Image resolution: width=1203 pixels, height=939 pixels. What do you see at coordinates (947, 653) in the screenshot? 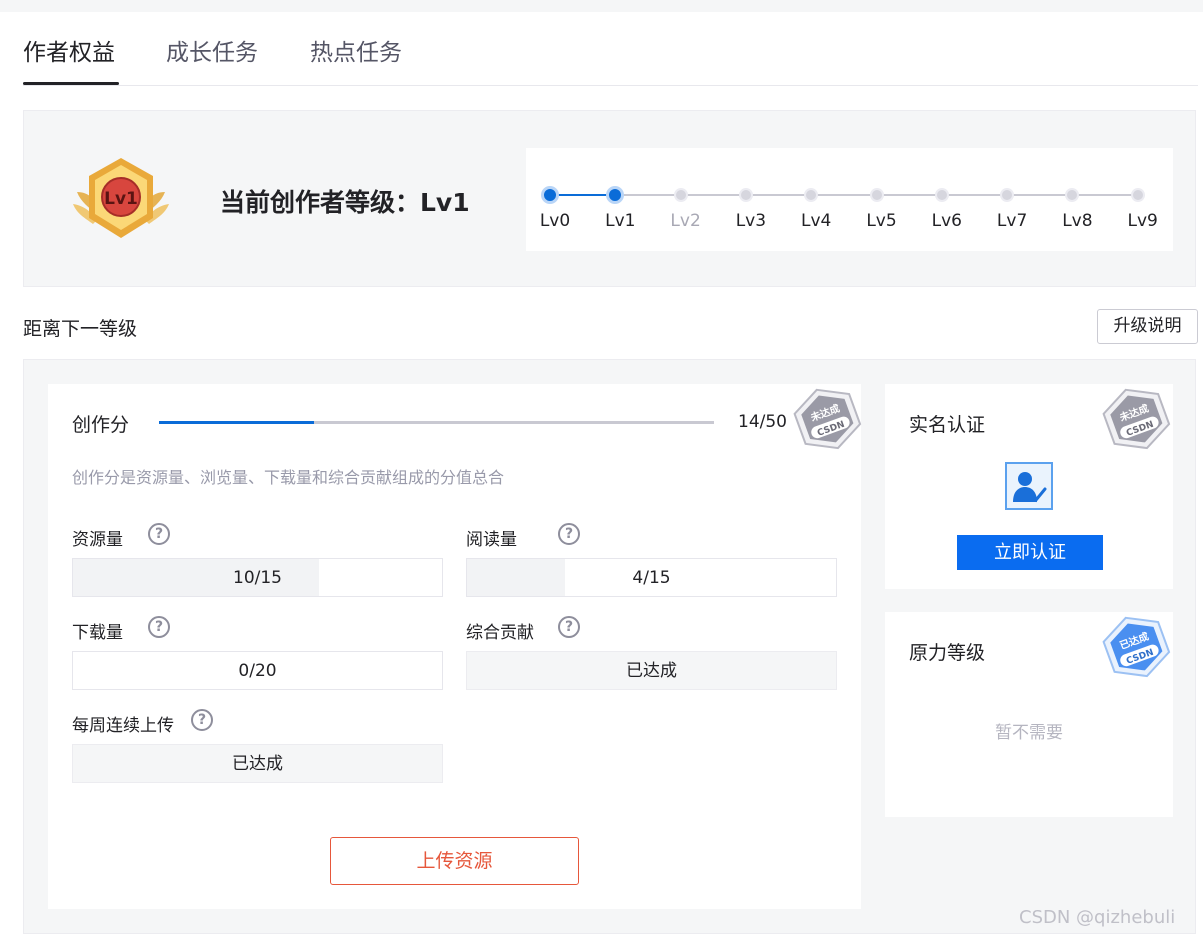
I see `force-level-title: 原力等级` at bounding box center [947, 653].